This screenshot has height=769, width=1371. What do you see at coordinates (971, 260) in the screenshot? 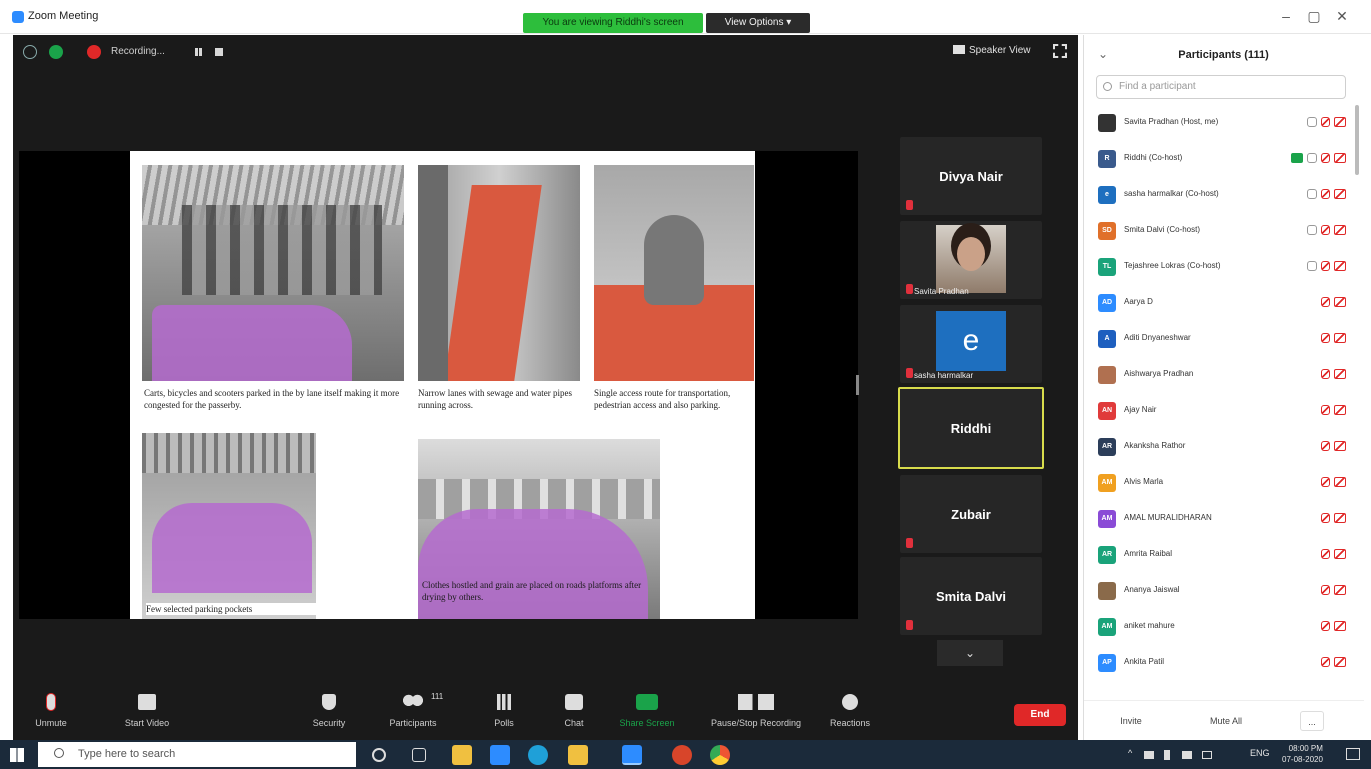
I see `video-tile-savita-pradhan: Savita Pradhan` at bounding box center [971, 260].